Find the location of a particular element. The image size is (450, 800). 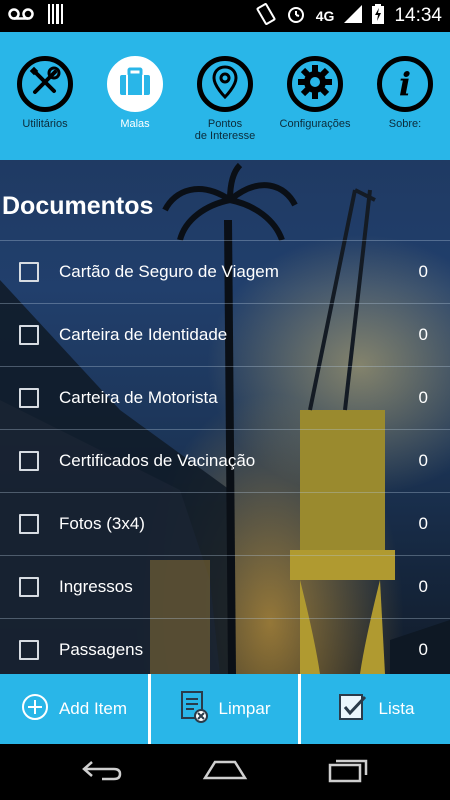

barcode-icon is located at coordinates (56, 16).